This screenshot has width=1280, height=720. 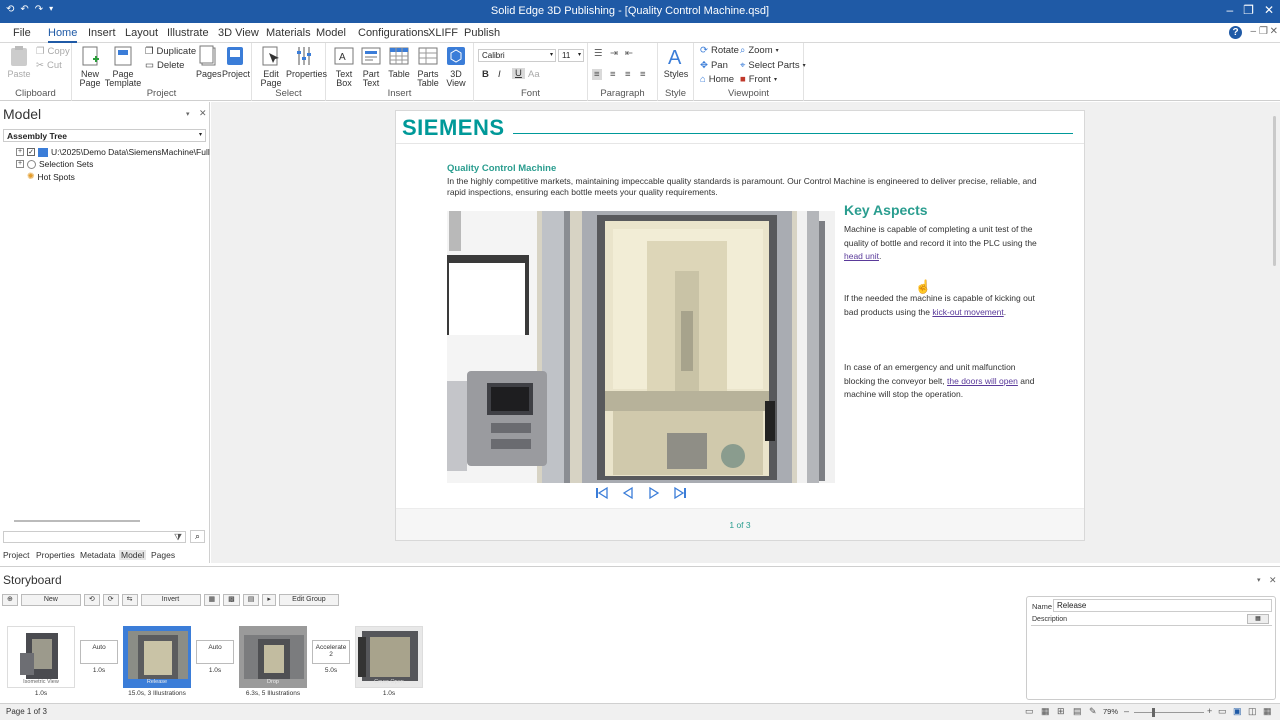 I want to click on zoom-slider, so click(x=1169, y=712).